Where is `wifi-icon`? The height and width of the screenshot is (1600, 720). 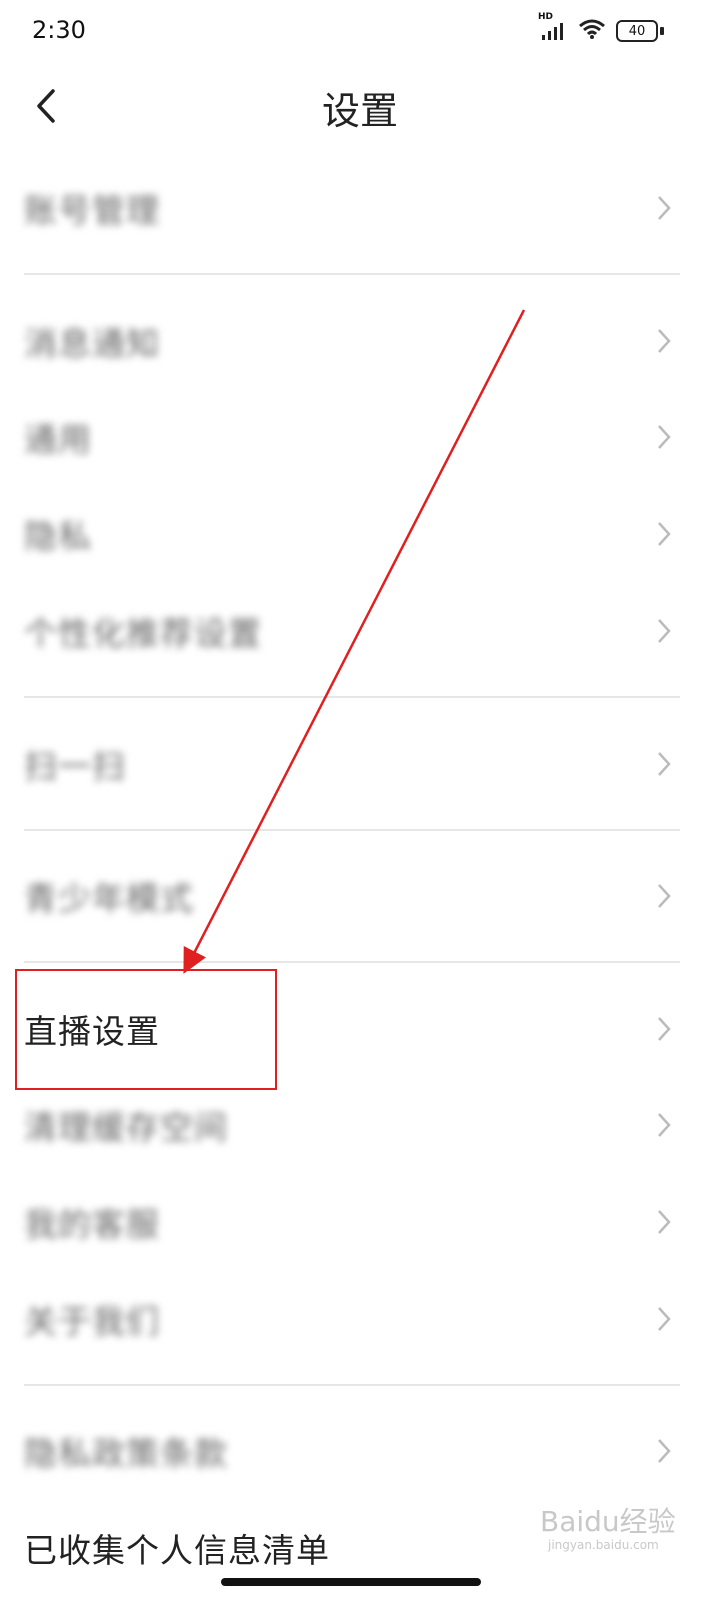
wifi-icon is located at coordinates (592, 31).